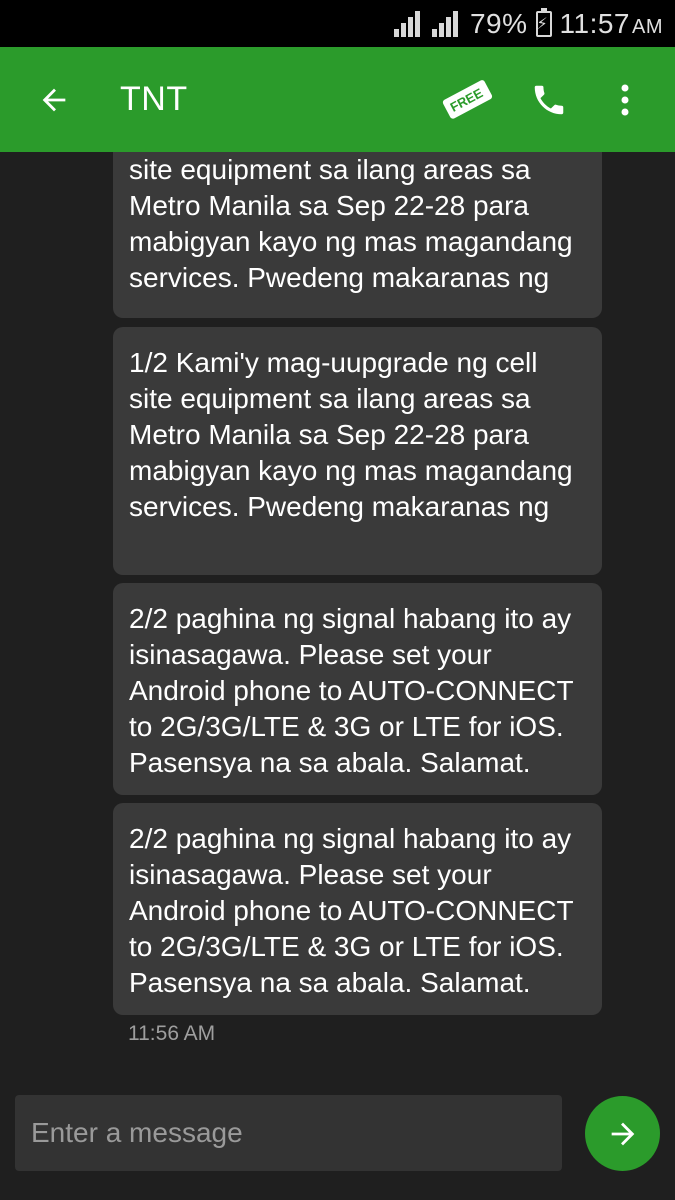 This screenshot has height=1200, width=675. I want to click on message-timestamp: 11:56 AM, so click(172, 1033).